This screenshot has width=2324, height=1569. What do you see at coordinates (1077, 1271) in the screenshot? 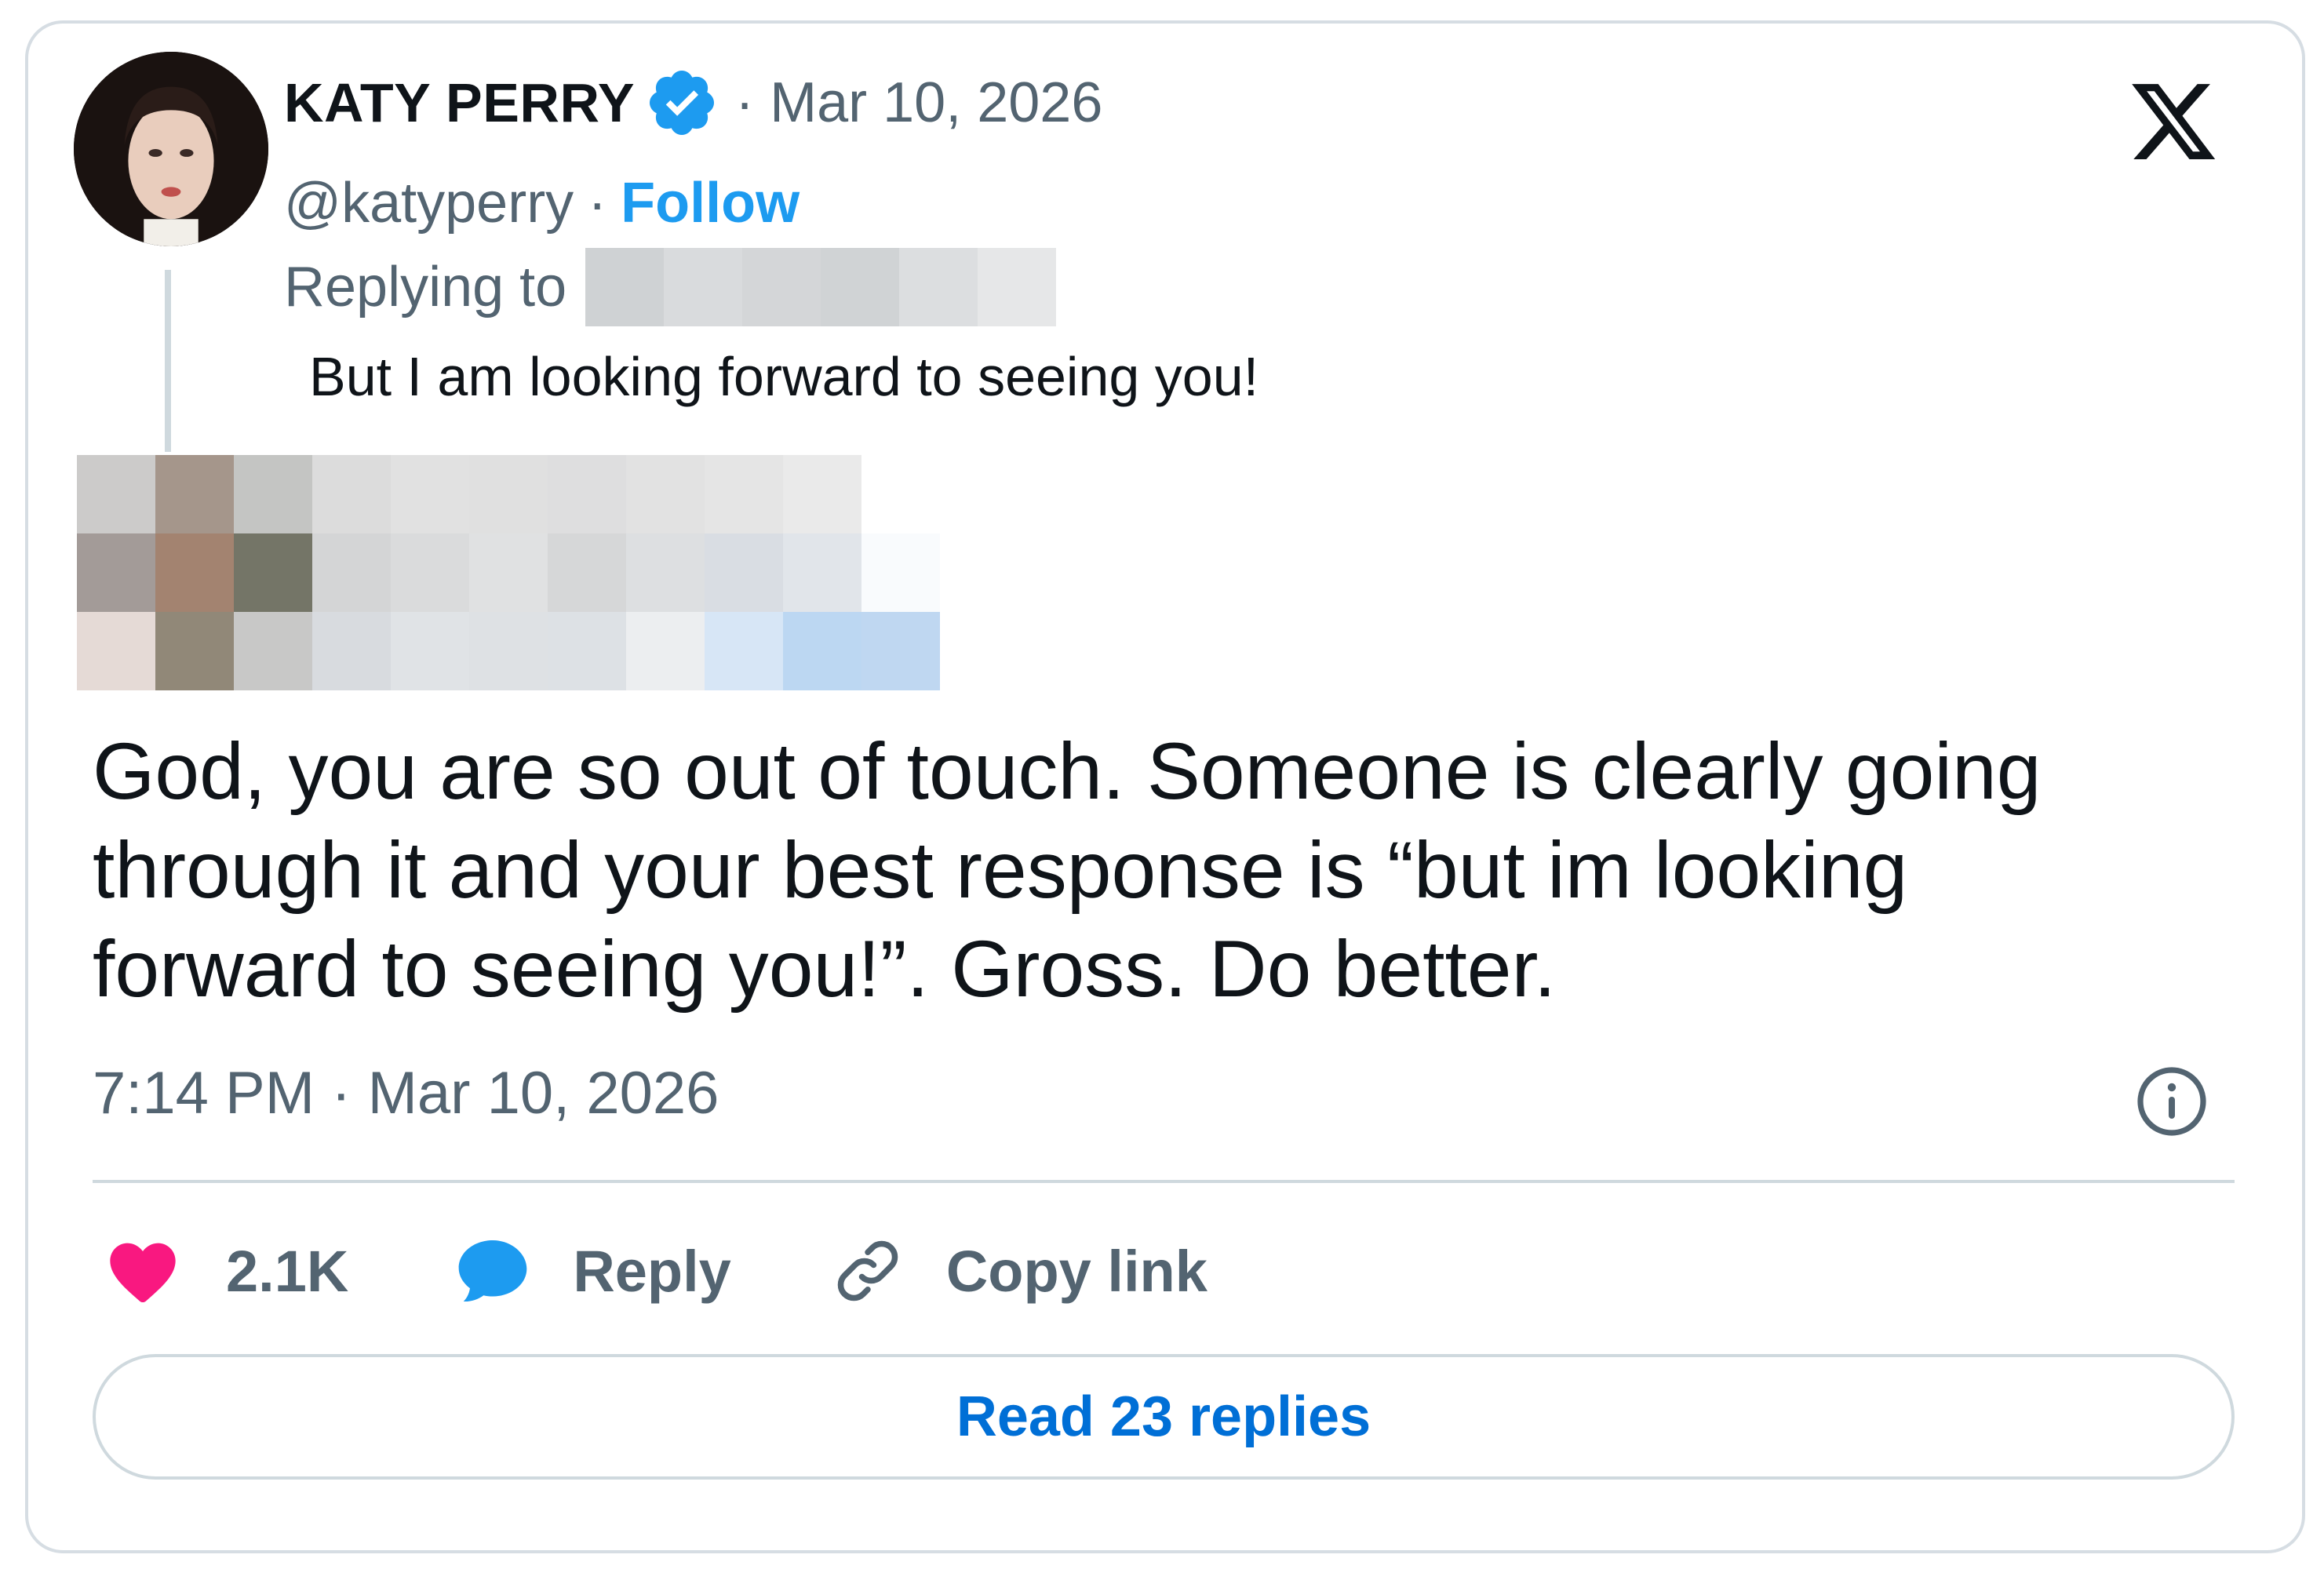
I see `copy-link-label: Copy link` at bounding box center [1077, 1271].